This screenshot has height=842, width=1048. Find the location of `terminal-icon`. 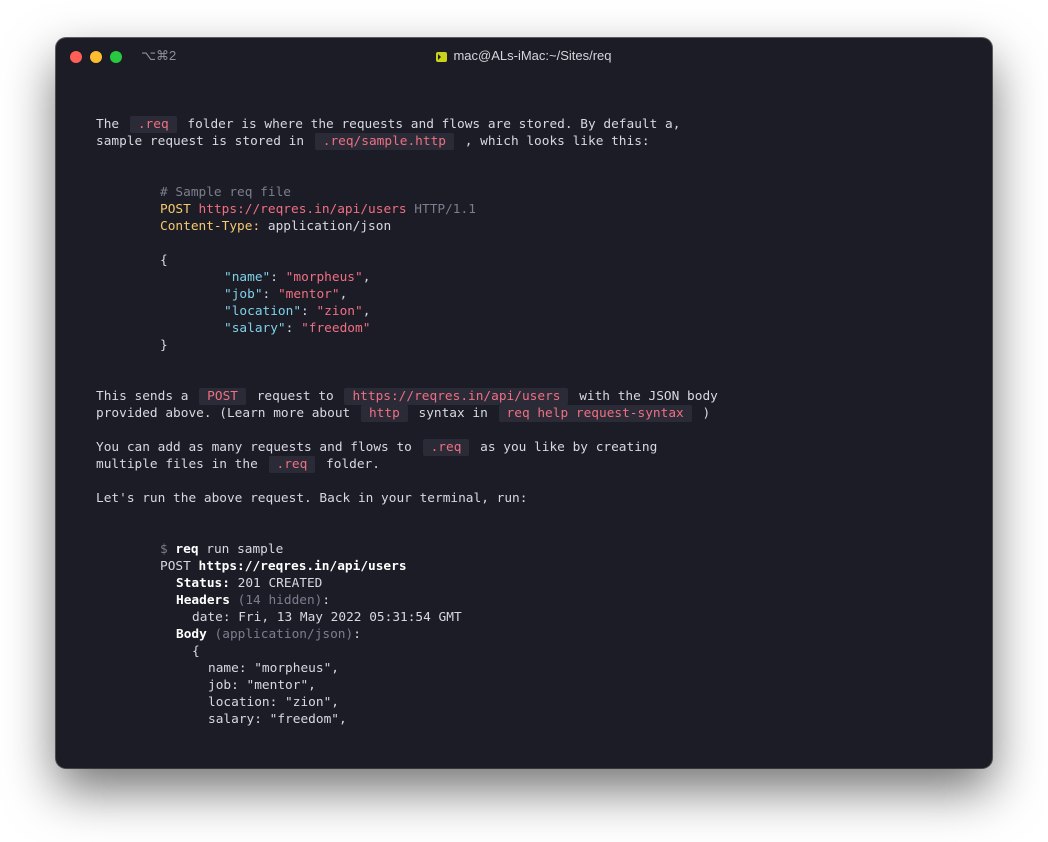

terminal-icon is located at coordinates (442, 56).